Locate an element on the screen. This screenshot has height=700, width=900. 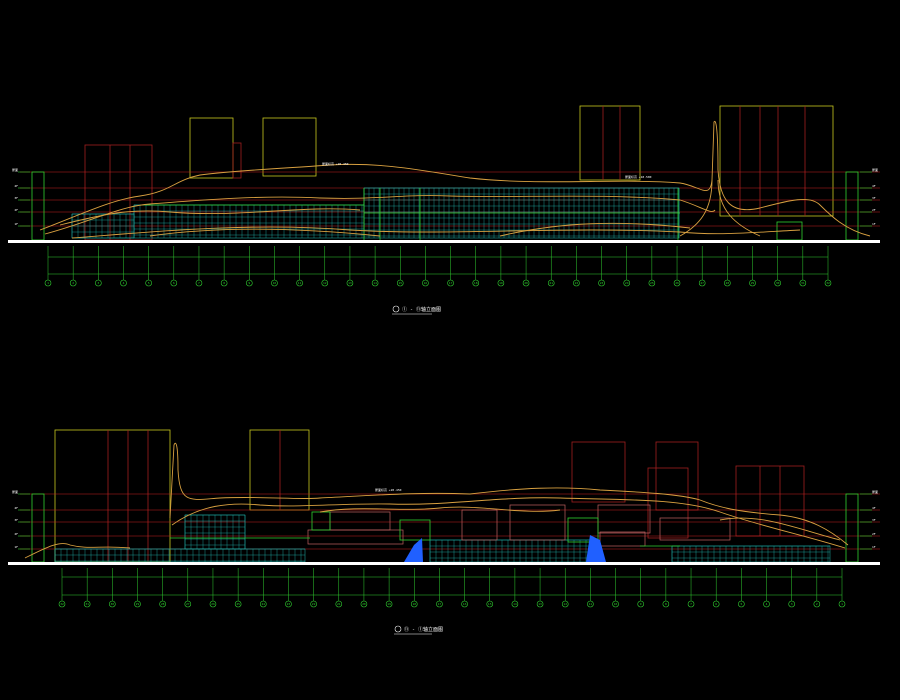
axis-label: 3 is located at coordinates (98, 283).